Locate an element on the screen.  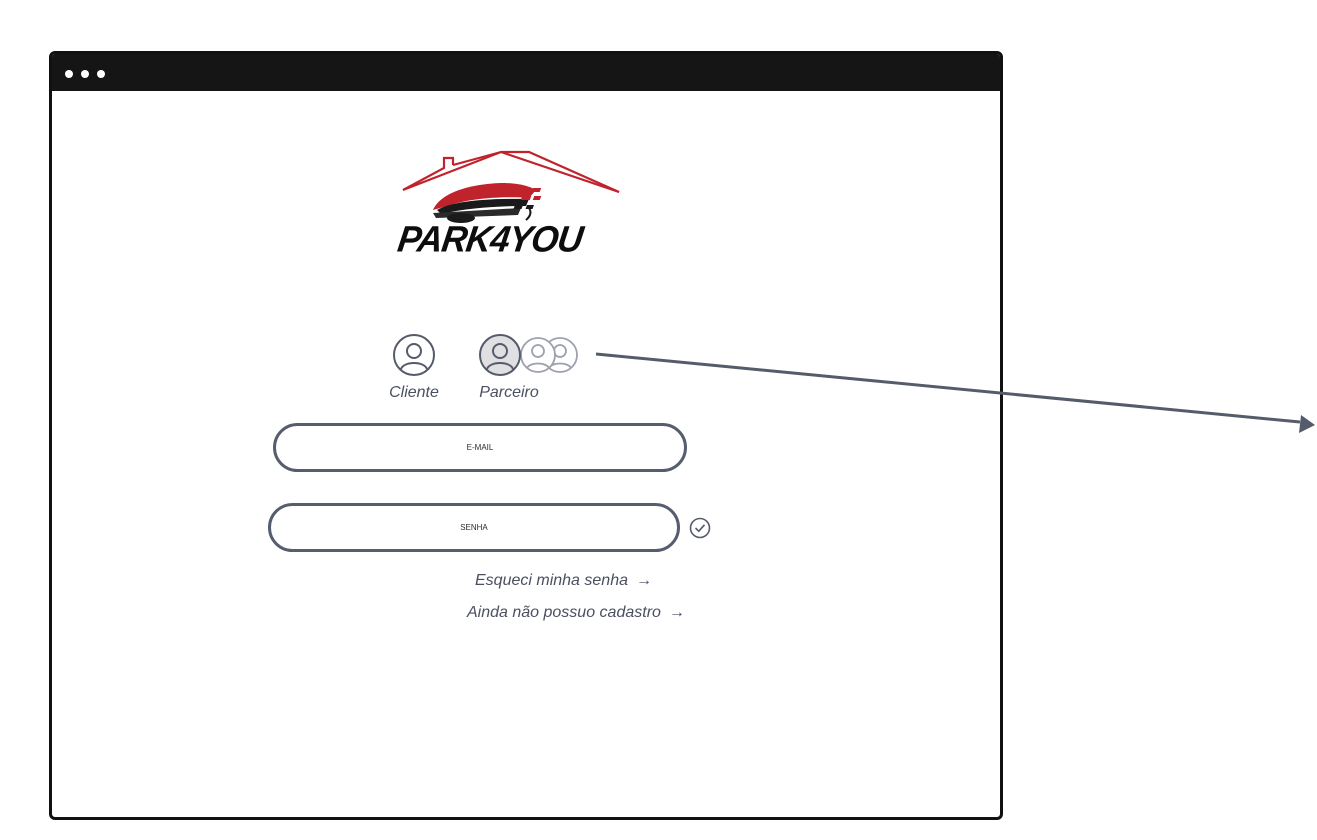
partner-option: Parceiro is located at coordinates (529, 367).